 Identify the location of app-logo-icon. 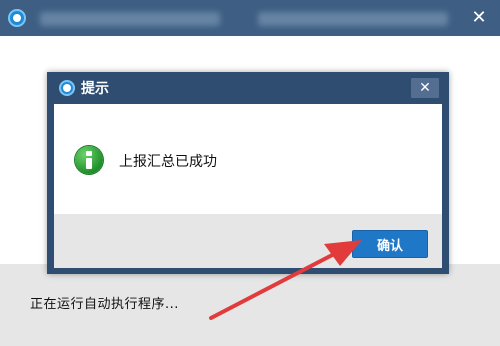
(17, 18).